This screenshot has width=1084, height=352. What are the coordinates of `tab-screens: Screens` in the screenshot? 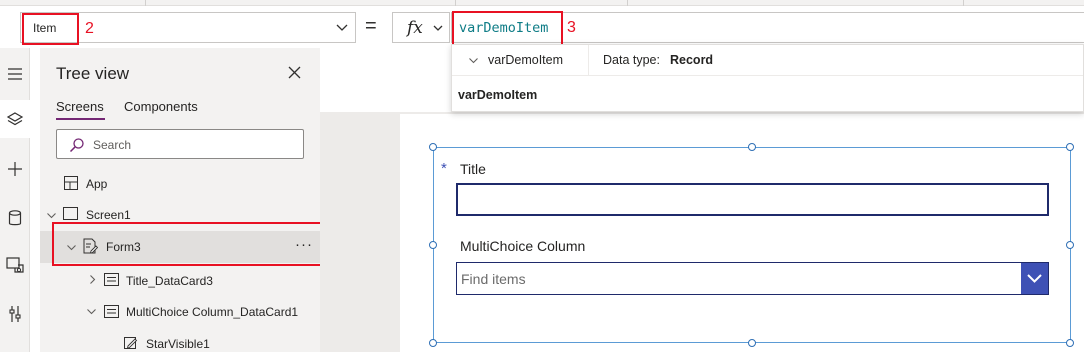 It's located at (80, 106).